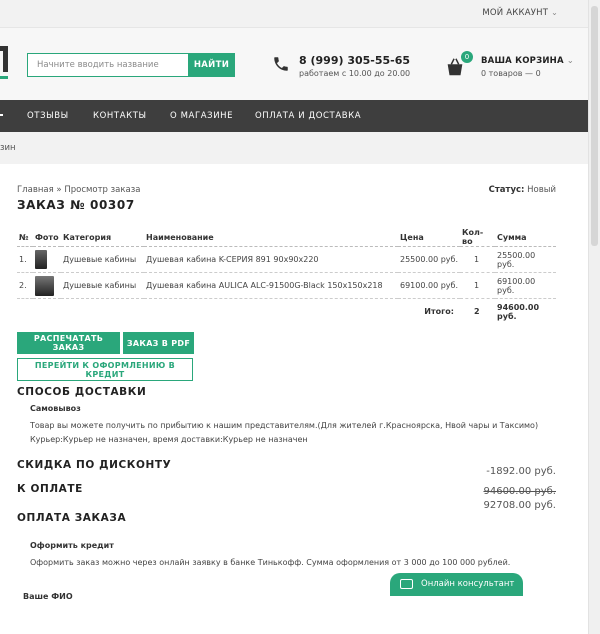  Describe the element at coordinates (355, 73) in the screenshot. I see `working-hours: работаем с 10.00 до 20.00` at that location.